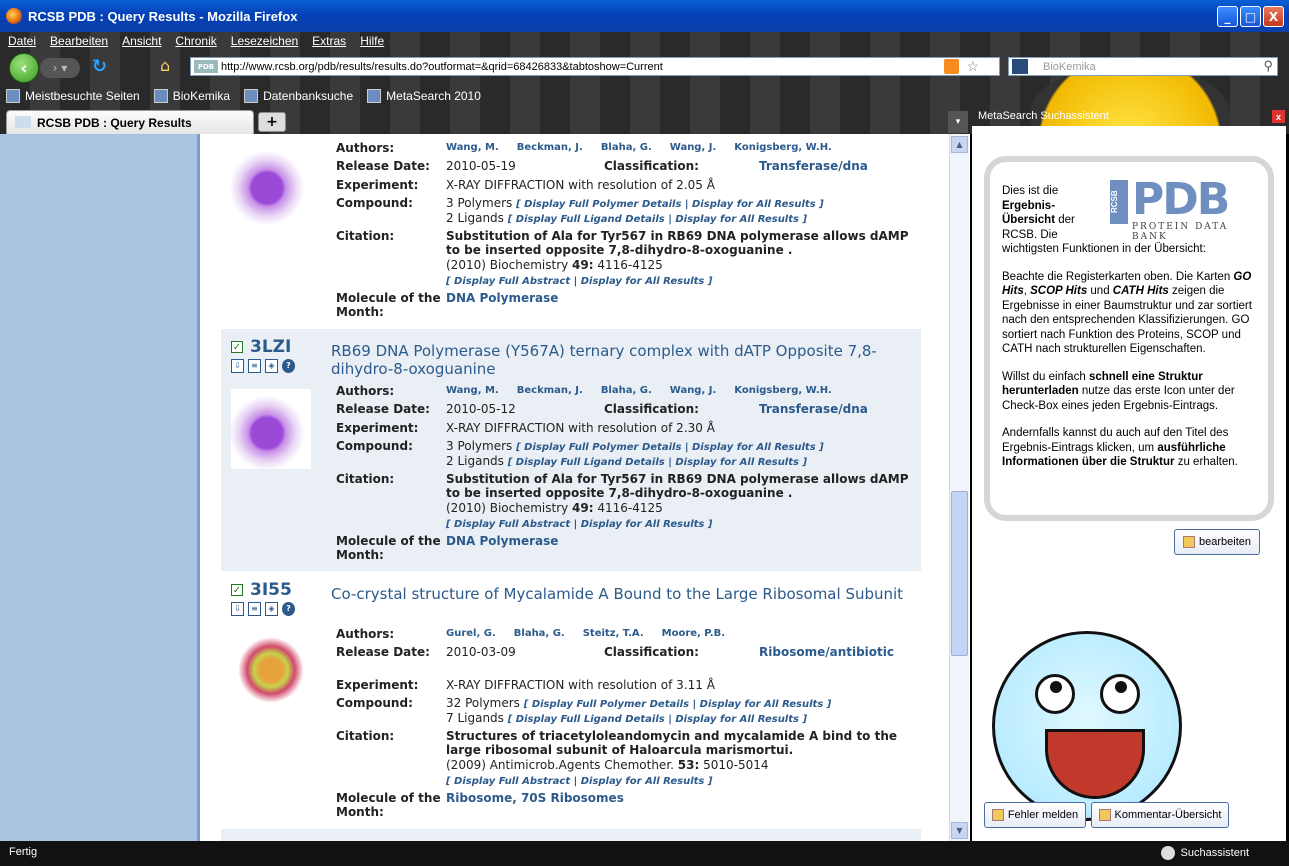 The image size is (1289, 866). What do you see at coordinates (424, 96) in the screenshot?
I see `bookmark-metasearch: MetaSearch 2010` at bounding box center [424, 96].